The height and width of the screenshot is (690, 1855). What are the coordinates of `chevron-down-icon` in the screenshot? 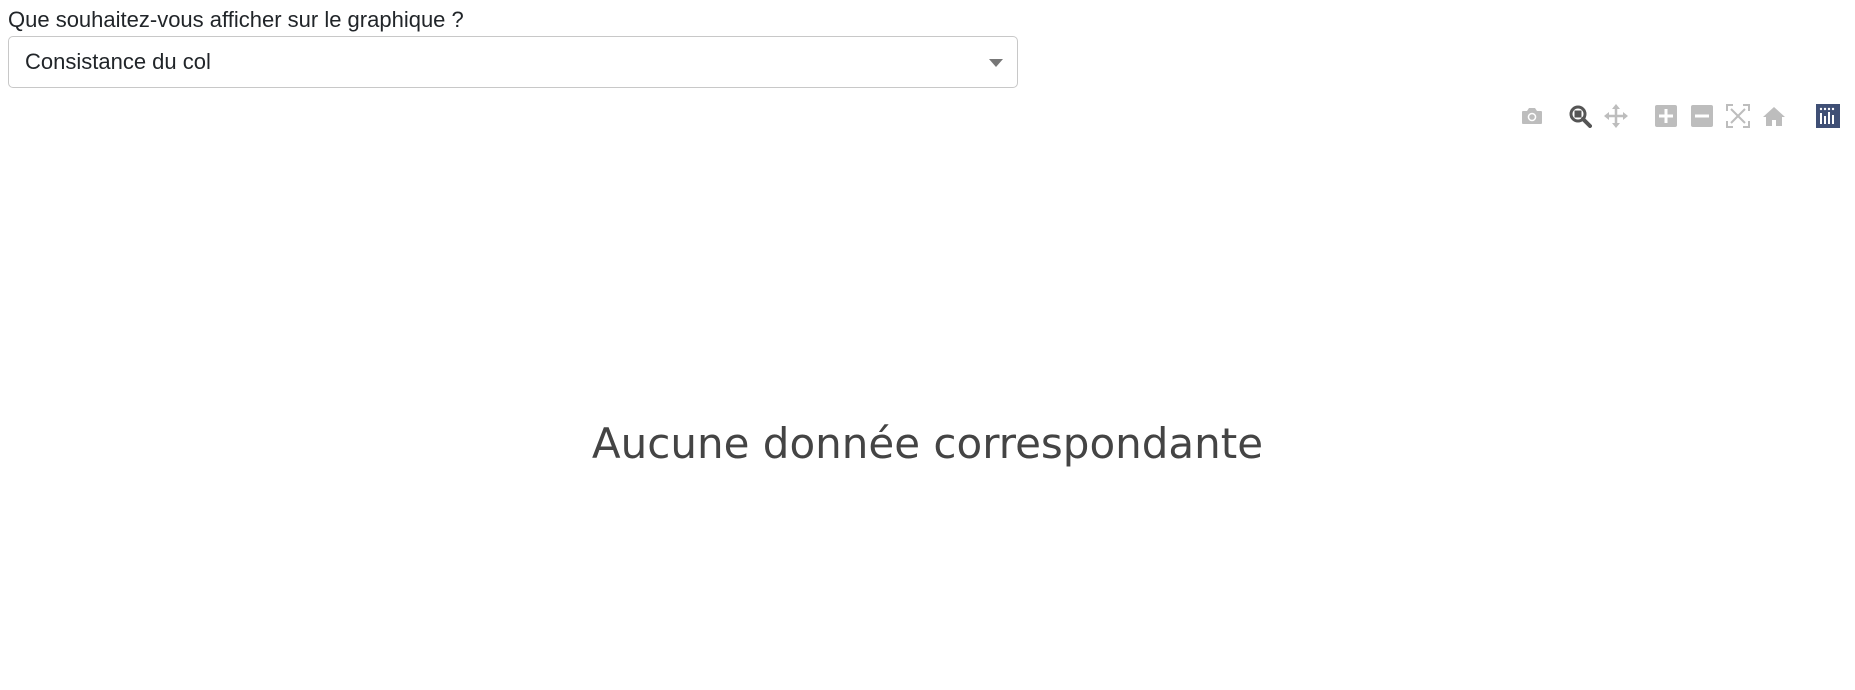 It's located at (996, 63).